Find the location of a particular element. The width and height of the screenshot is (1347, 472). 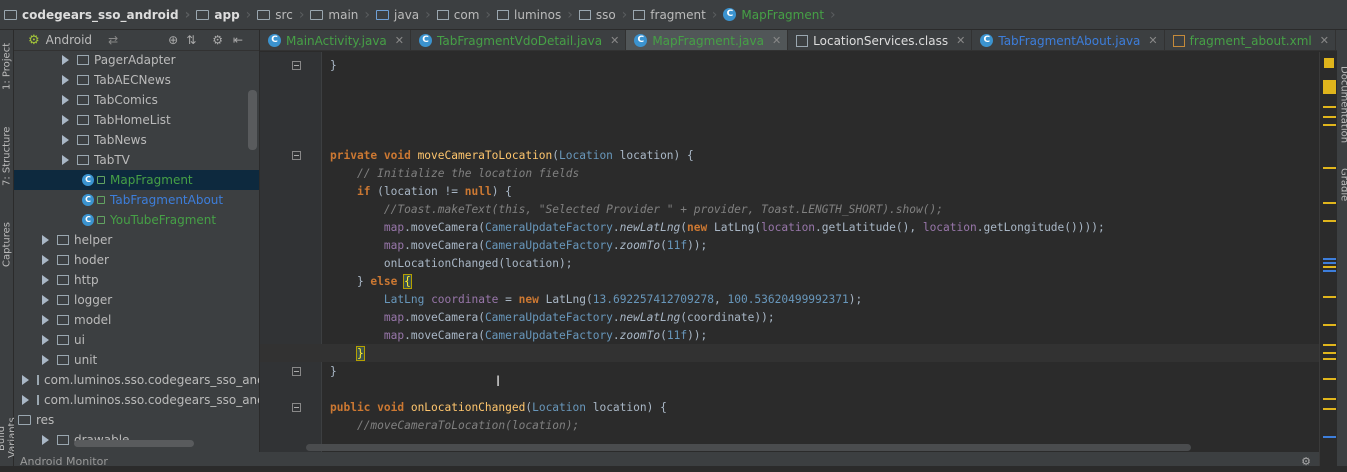

breadcrumb-item-java: java › is located at coordinates (402, 14).